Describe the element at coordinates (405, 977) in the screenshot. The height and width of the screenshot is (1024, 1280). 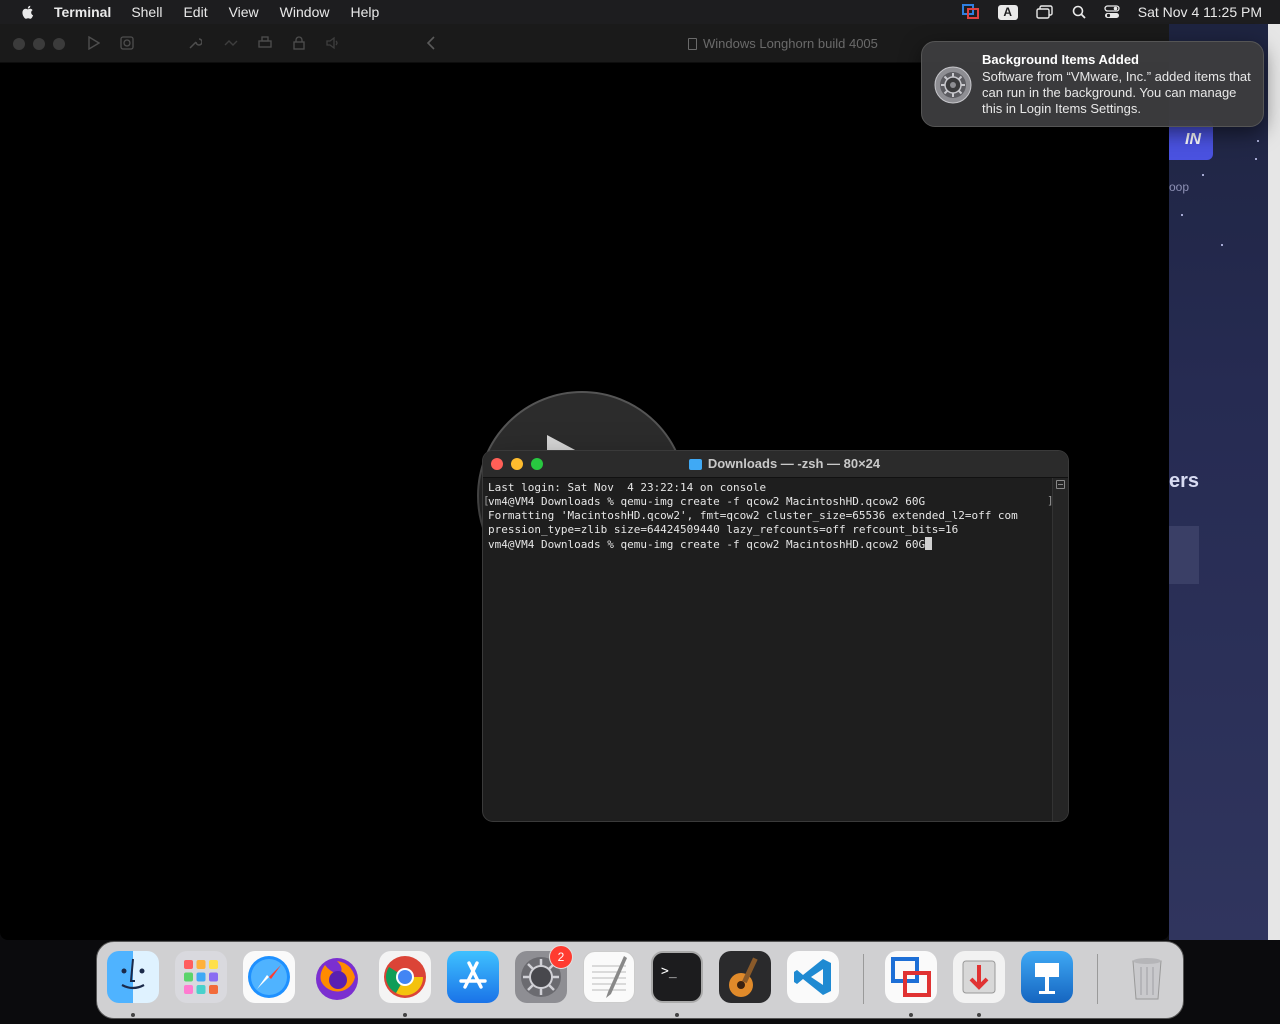
I see `chrome-icon` at that location.